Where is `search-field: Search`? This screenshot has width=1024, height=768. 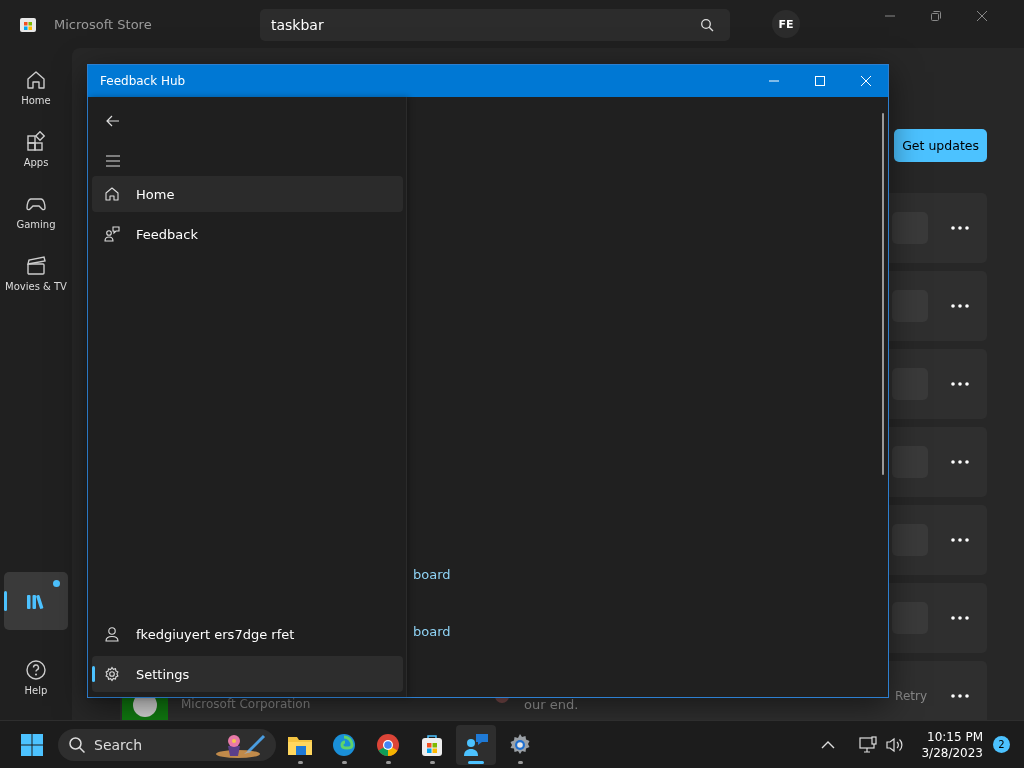
search-field: Search is located at coordinates (167, 744).